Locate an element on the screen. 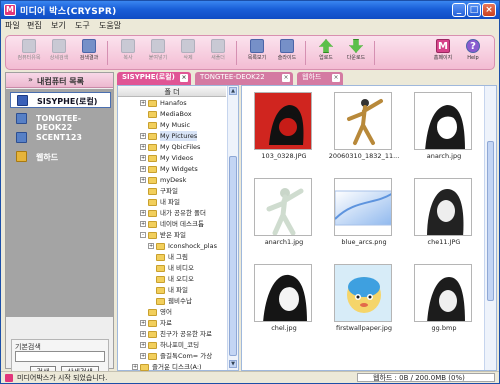  menu-edit: 편집 is located at coordinates (34, 25).